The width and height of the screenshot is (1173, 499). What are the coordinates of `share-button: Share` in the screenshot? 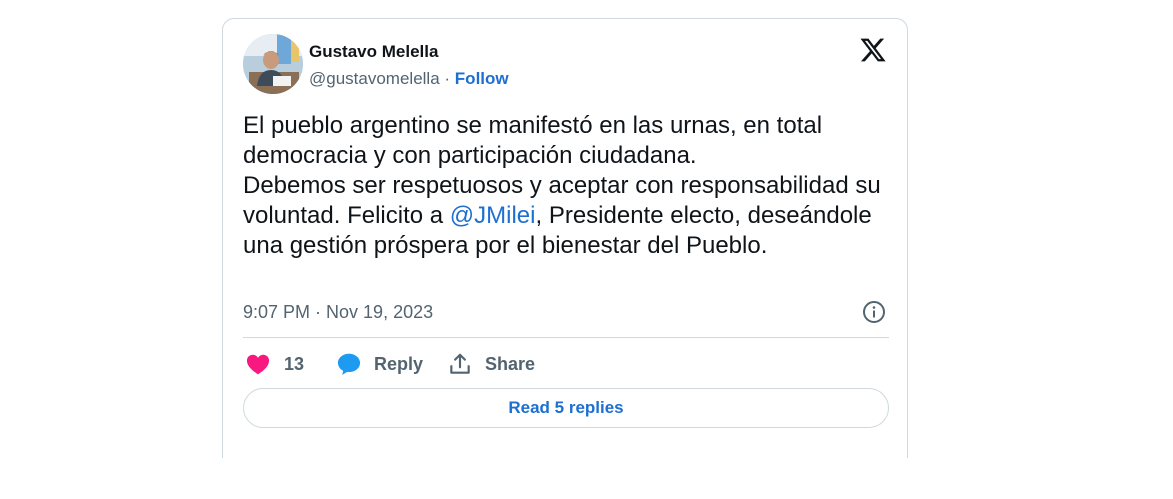 It's located at (491, 364).